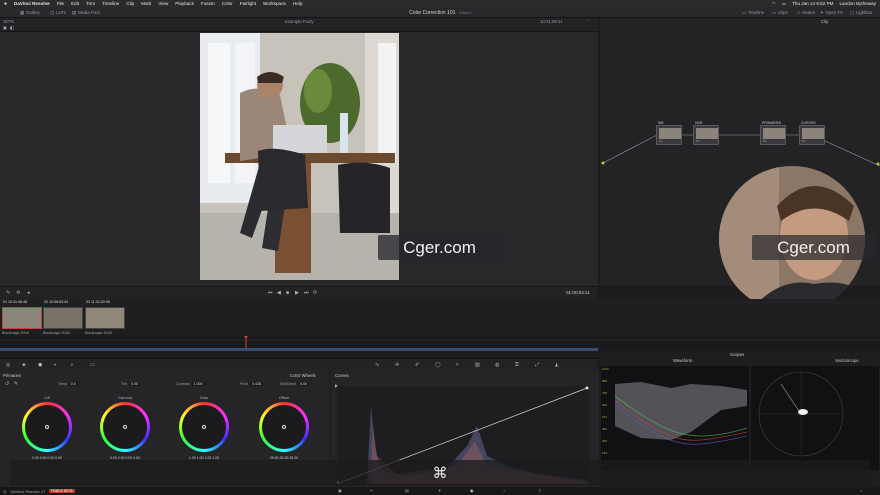 The image size is (880, 495). I want to click on viewer-mode-icon: ▣, so click(5, 27).